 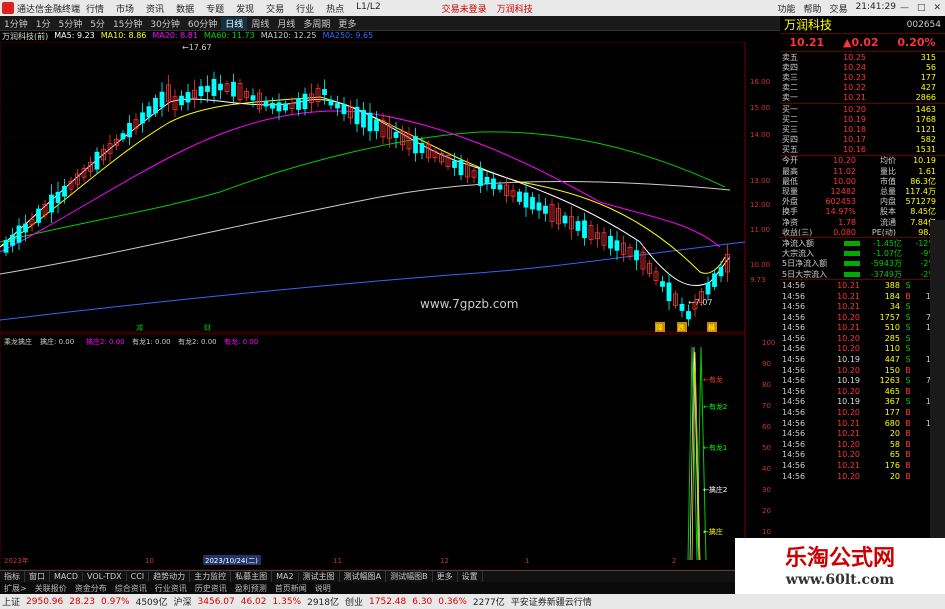 I want to click on indicator-value: 有龙2: 0.00, so click(x=197, y=341).